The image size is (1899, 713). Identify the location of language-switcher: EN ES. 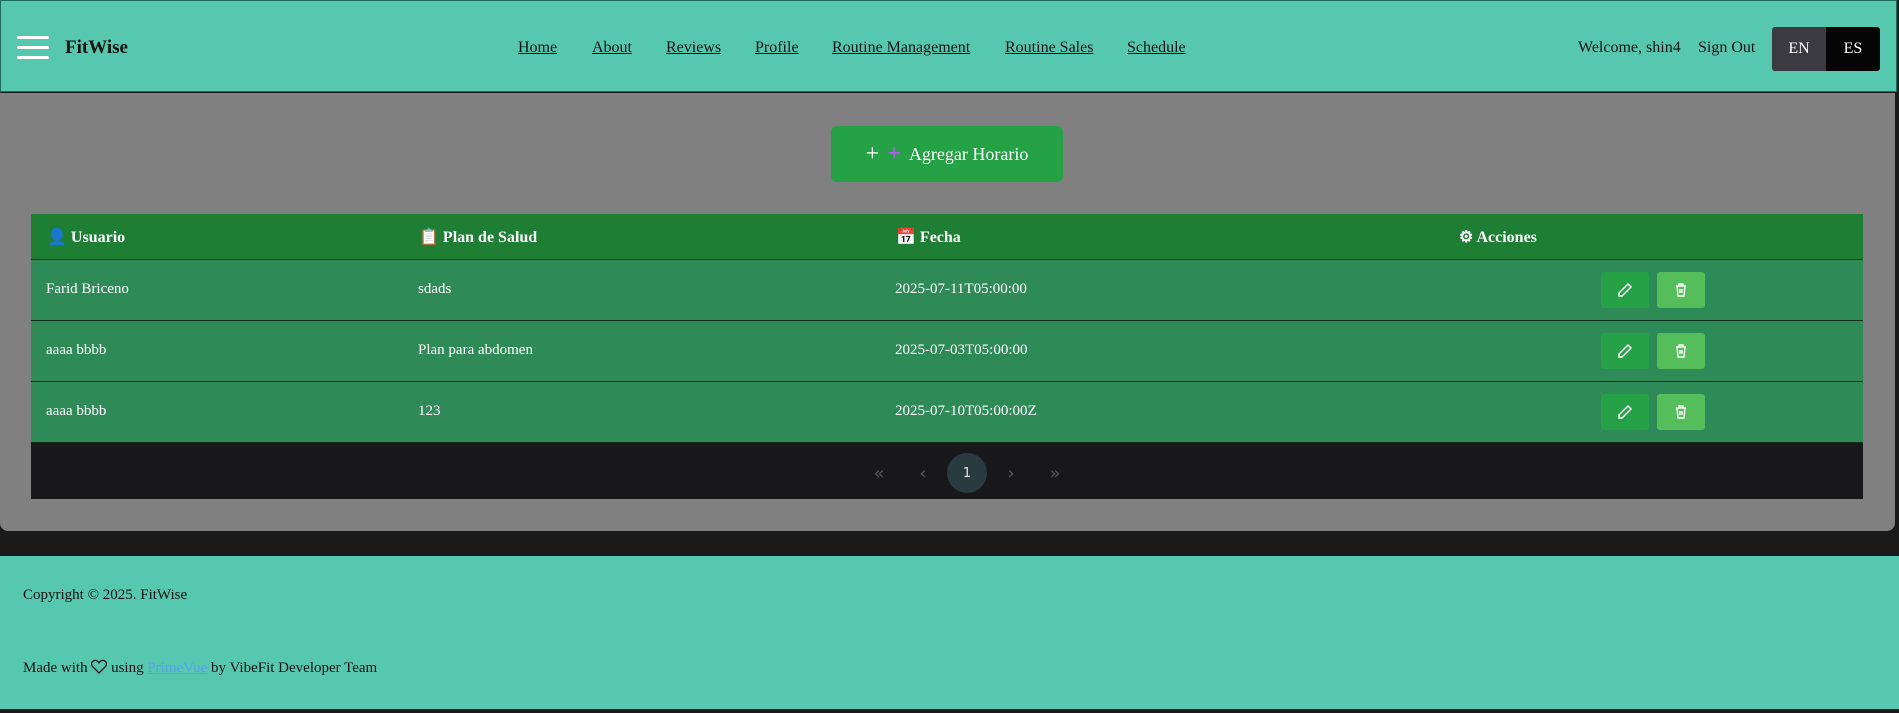
(1826, 49).